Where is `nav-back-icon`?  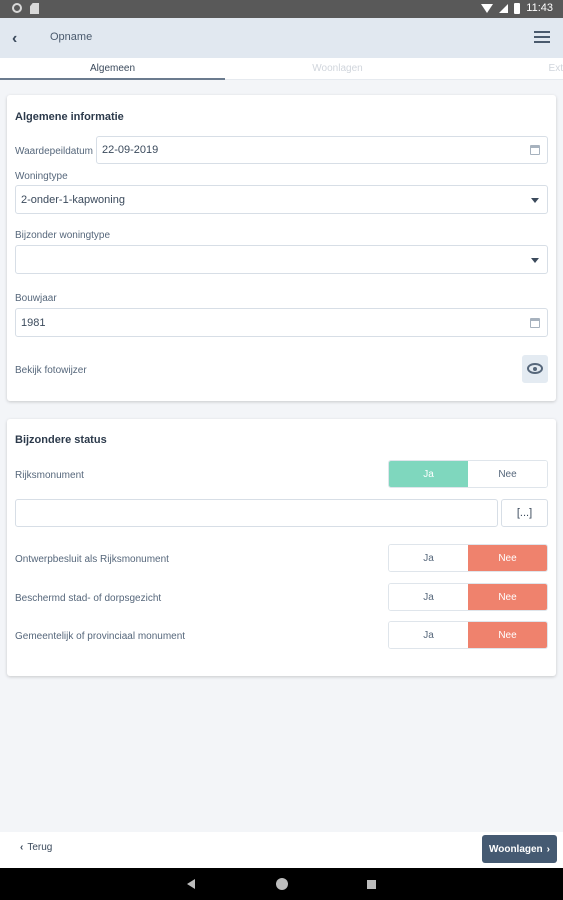
nav-back-icon is located at coordinates (191, 884).